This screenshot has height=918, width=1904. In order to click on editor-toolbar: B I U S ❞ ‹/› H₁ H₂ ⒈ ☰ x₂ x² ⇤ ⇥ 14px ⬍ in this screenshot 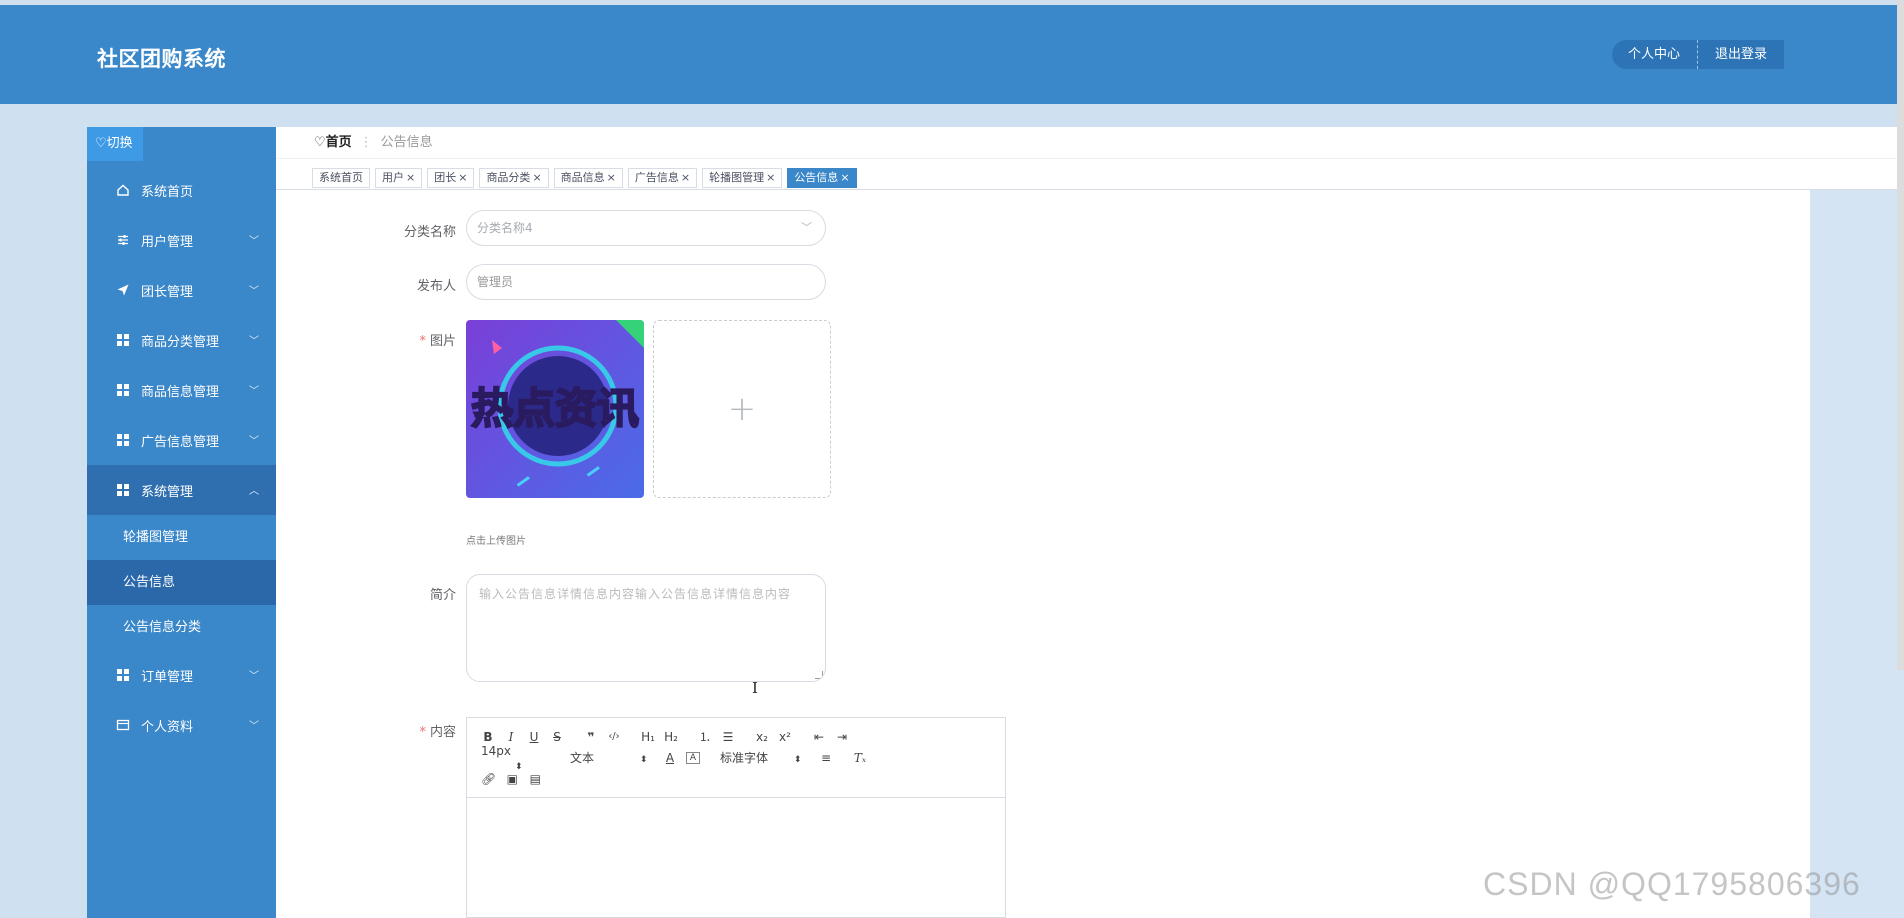, I will do `click(736, 758)`.